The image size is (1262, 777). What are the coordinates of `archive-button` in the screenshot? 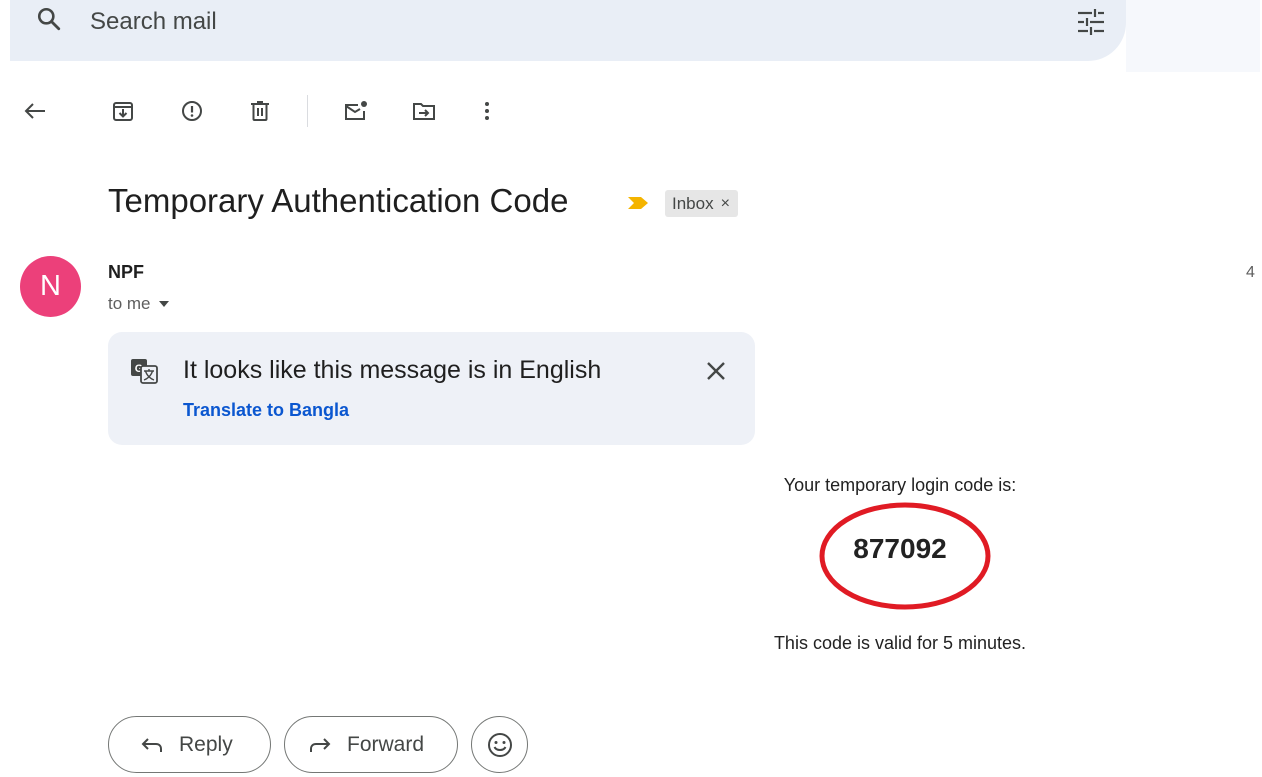 It's located at (123, 111).